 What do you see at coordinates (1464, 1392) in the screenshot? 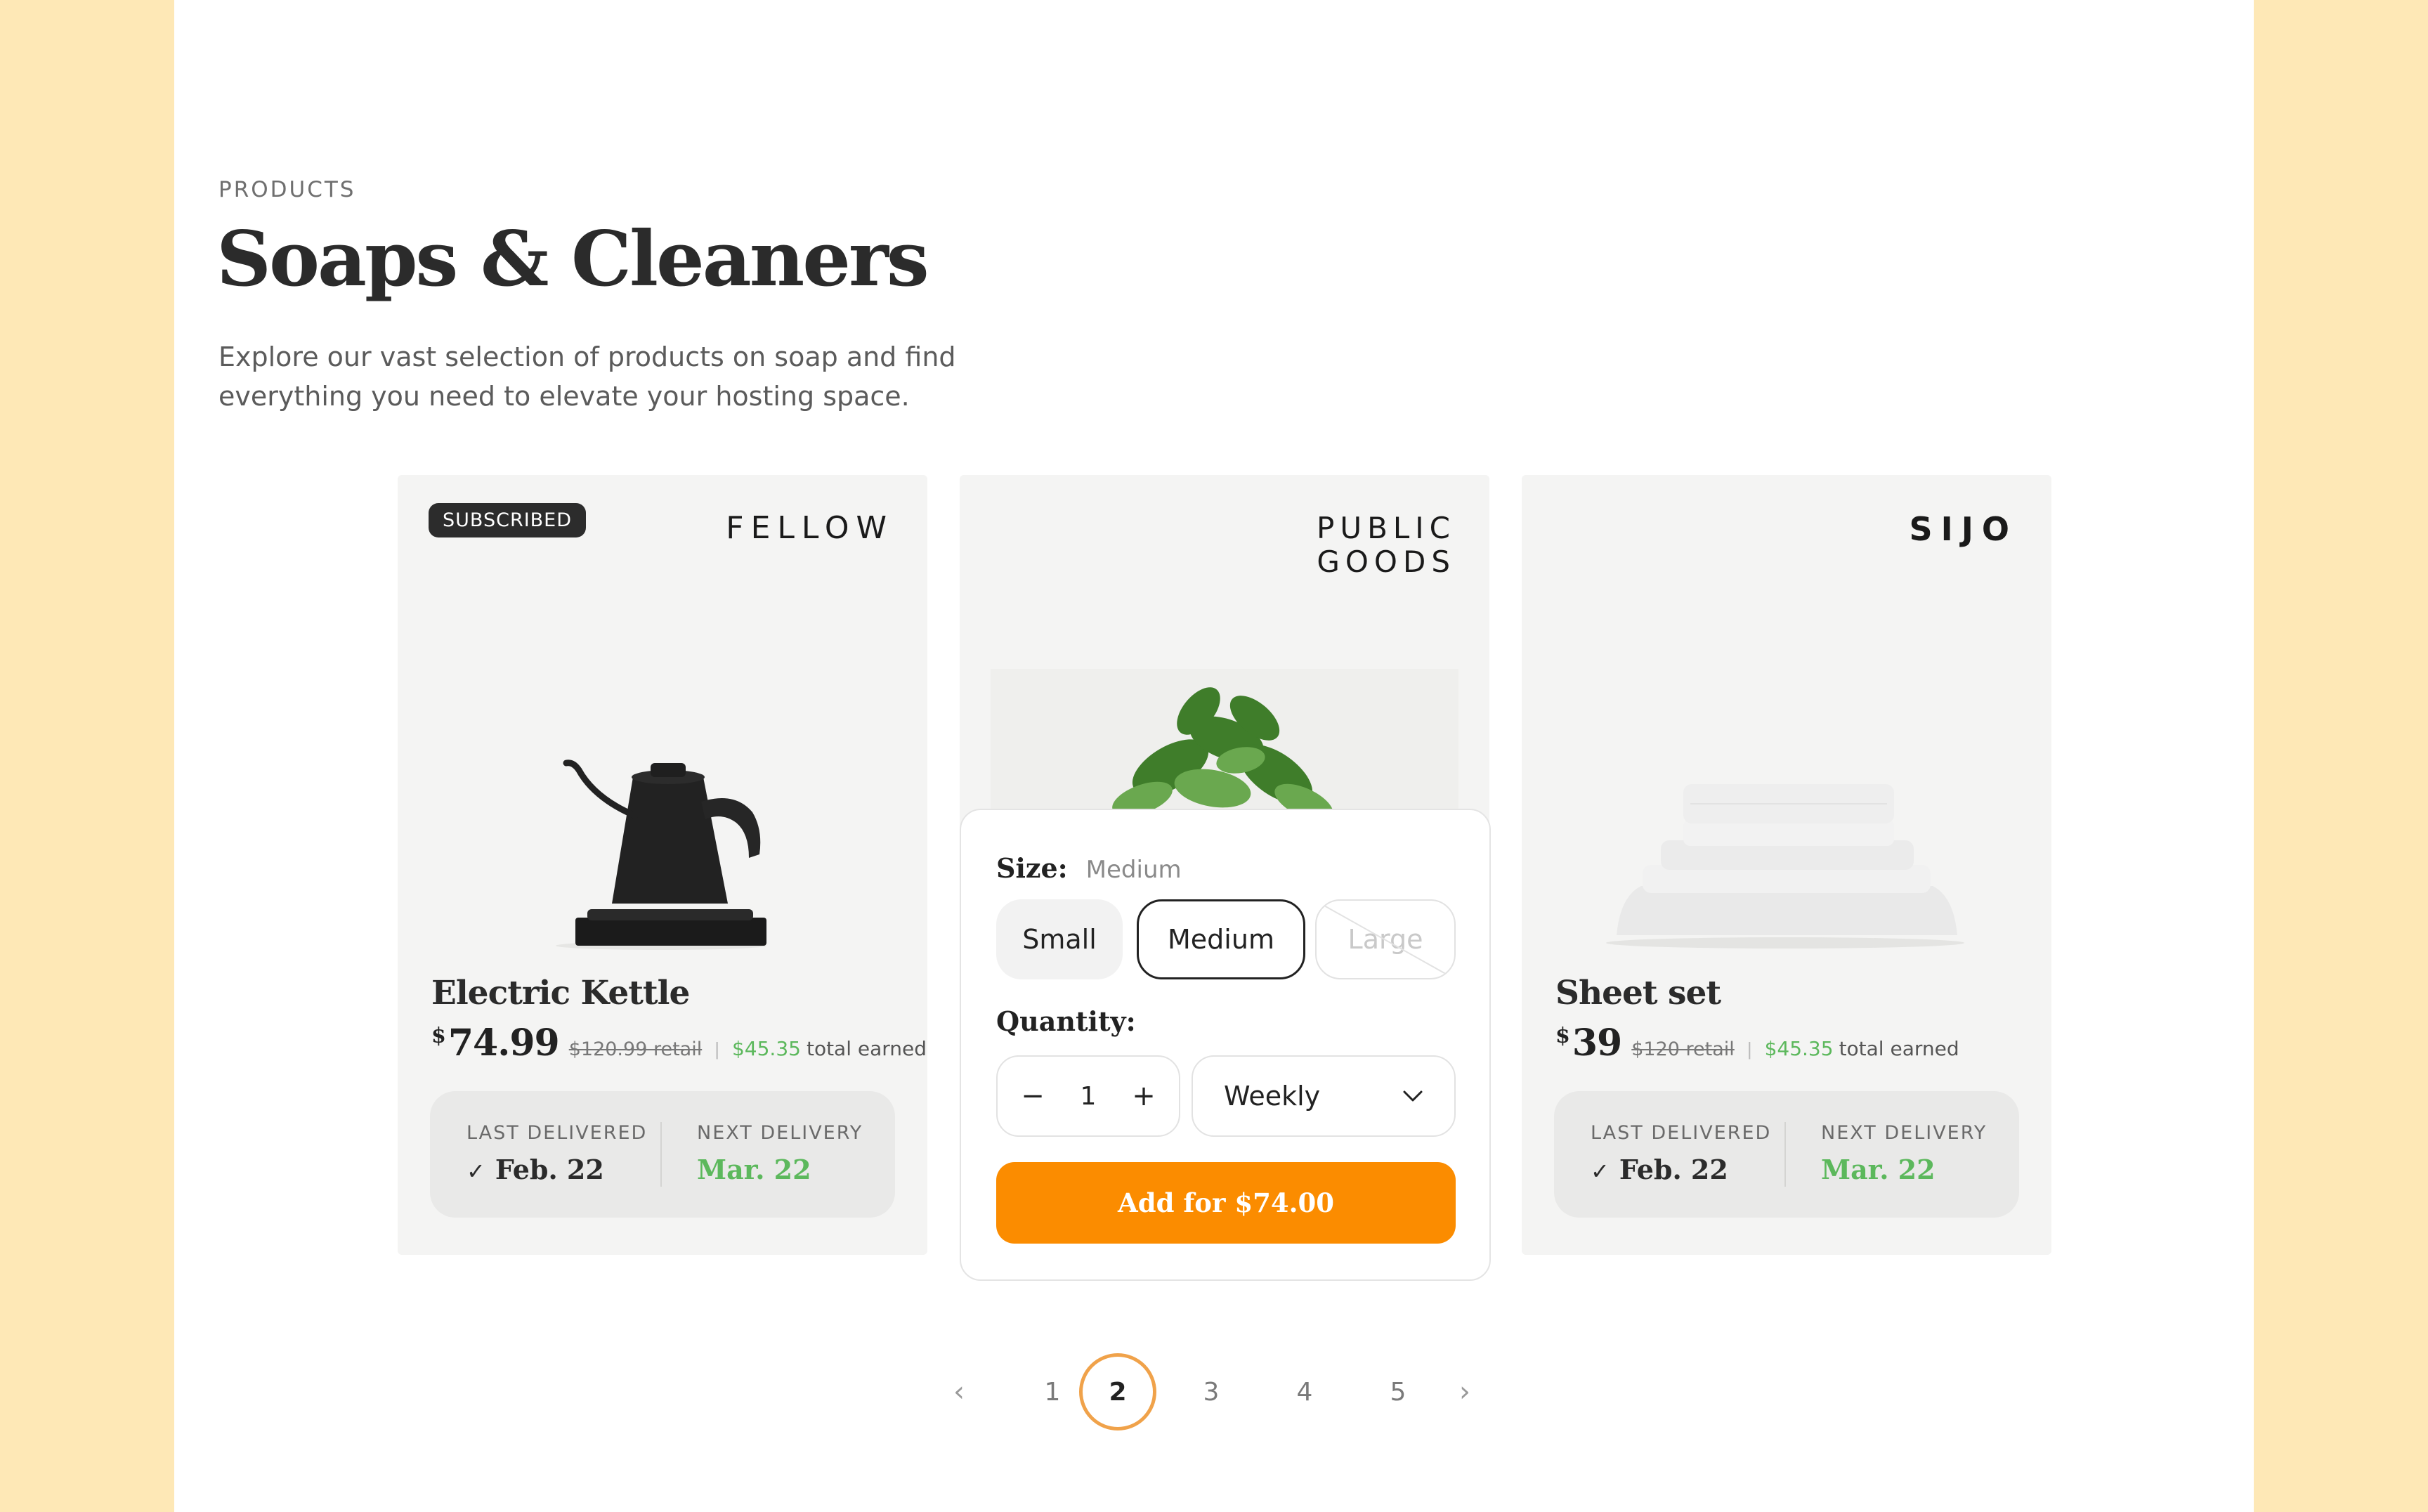
I see `next-page-button: ›` at bounding box center [1464, 1392].